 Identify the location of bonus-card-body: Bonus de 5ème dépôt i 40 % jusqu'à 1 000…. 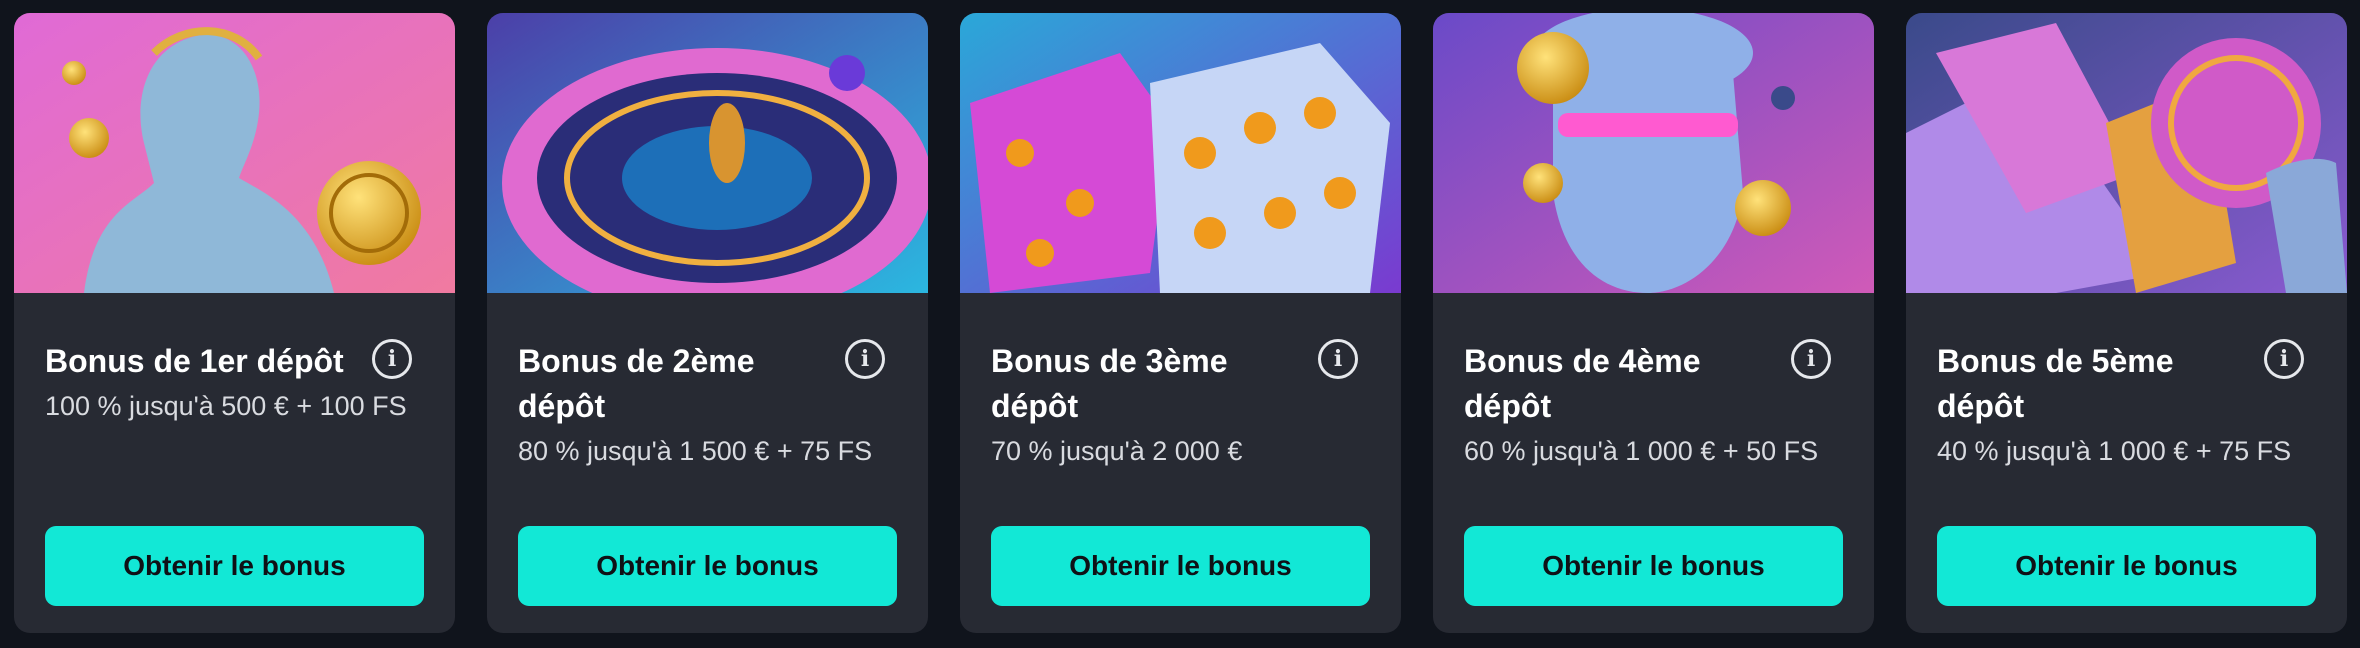
(2126, 463).